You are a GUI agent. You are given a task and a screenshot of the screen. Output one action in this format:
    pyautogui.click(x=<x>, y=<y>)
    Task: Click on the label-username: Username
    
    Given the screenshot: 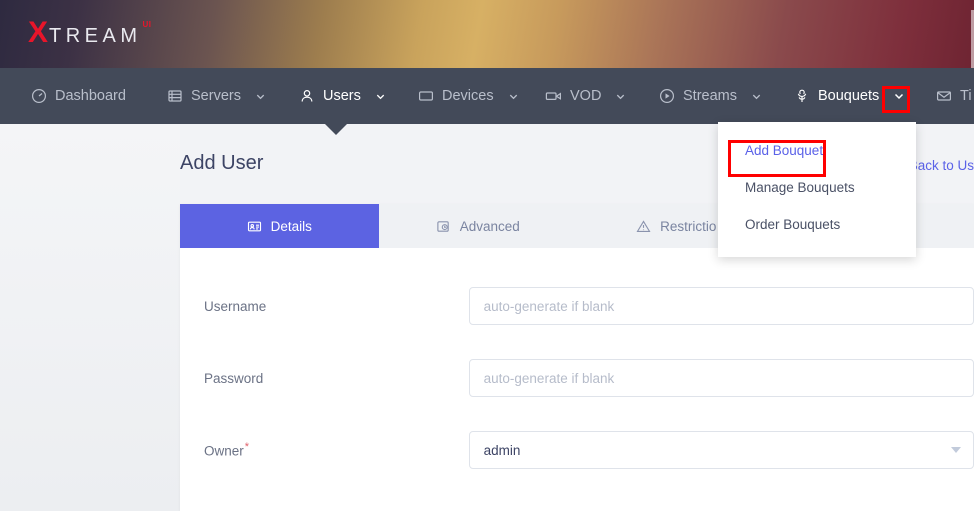 What is the action you would take?
    pyautogui.click(x=235, y=306)
    